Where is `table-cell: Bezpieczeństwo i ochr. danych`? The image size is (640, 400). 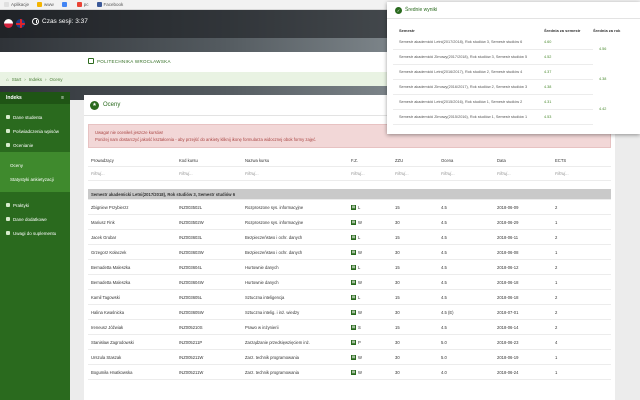
table-cell: Bezpieczeństwo i ochr. danych is located at coordinates (295, 252).